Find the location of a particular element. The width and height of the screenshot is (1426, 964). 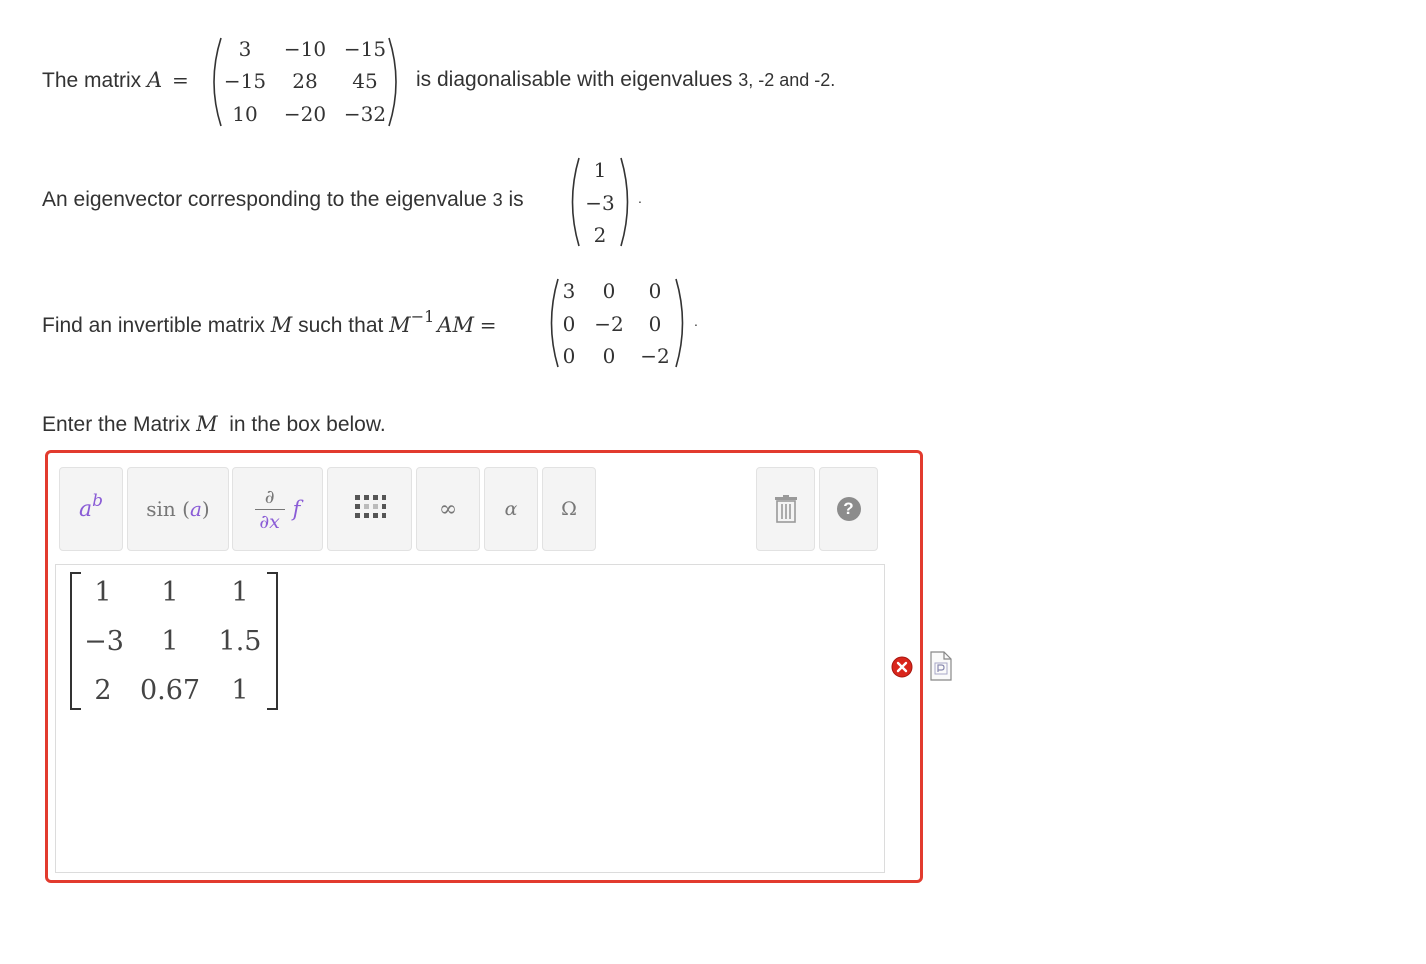

diagonal-matrix: 3 0 0 0 −2 0 0 0 −2 is located at coordinates (617, 323).